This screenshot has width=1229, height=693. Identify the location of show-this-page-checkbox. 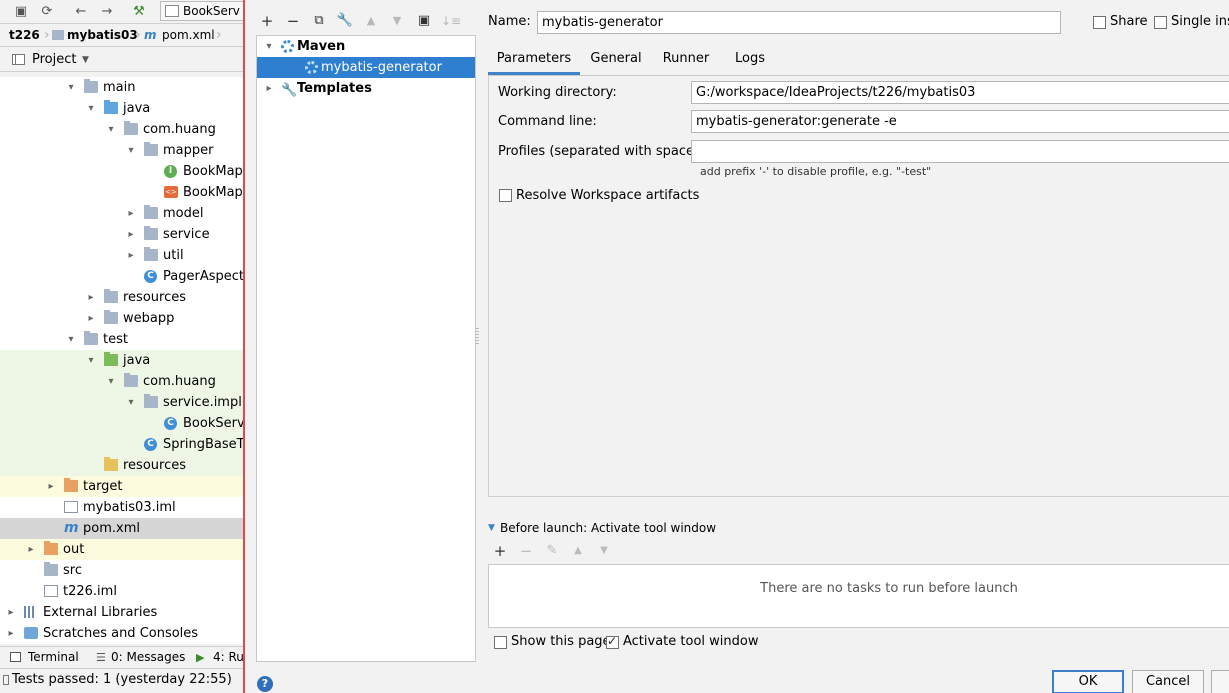
(500, 642).